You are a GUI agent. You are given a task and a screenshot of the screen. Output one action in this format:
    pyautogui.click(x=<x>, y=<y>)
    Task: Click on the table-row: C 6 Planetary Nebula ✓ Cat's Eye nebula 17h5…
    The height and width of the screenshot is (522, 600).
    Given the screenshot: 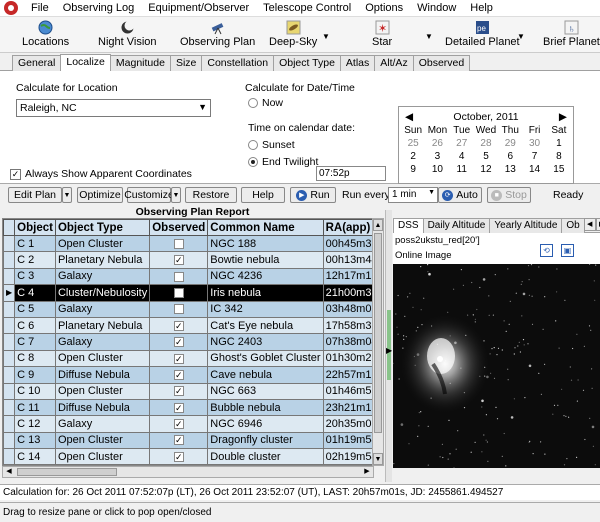 What is the action you would take?
    pyautogui.click(x=188, y=325)
    